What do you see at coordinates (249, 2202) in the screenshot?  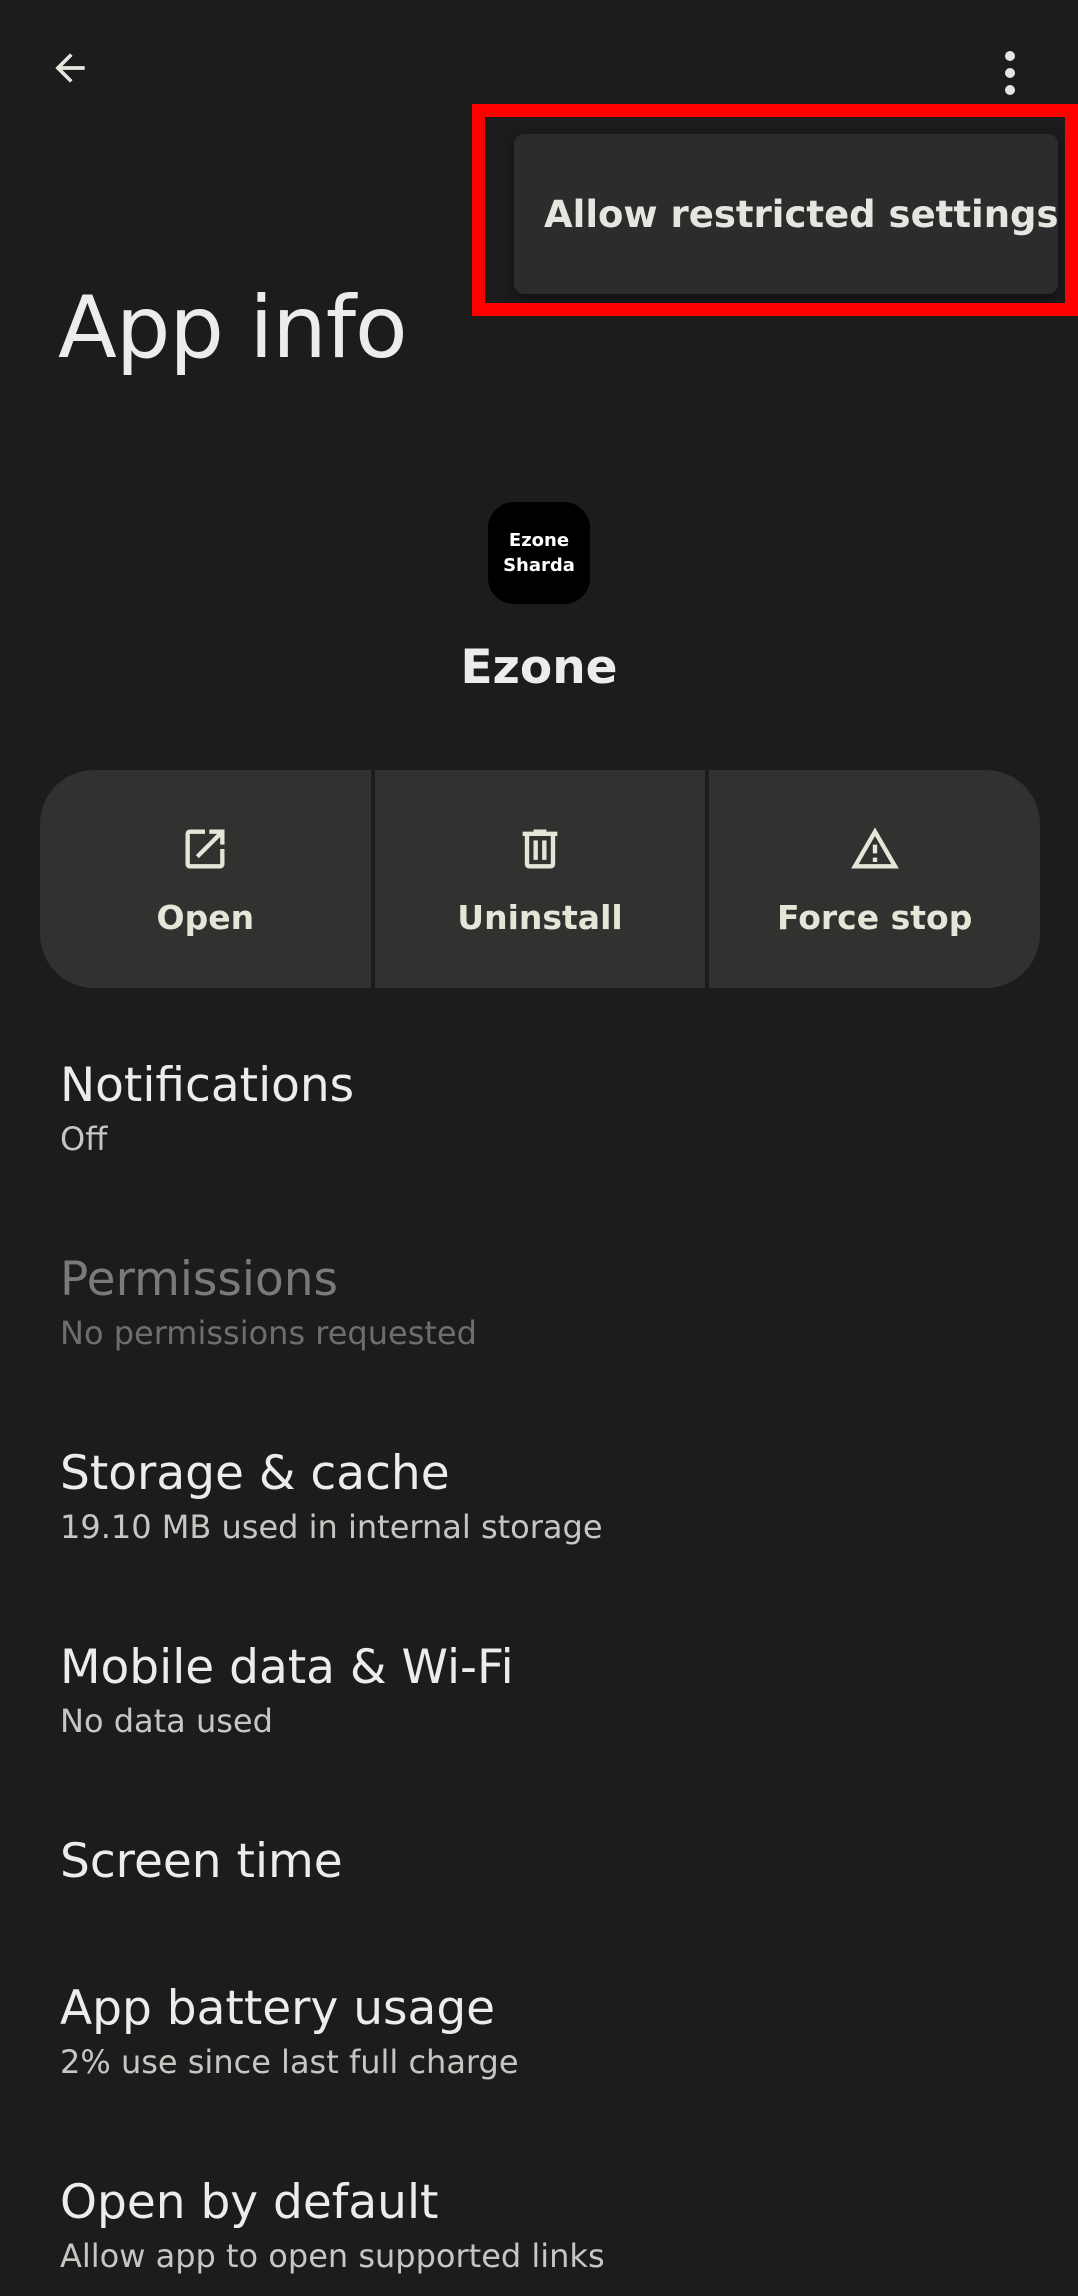 I see `setting-title: Open by default` at bounding box center [249, 2202].